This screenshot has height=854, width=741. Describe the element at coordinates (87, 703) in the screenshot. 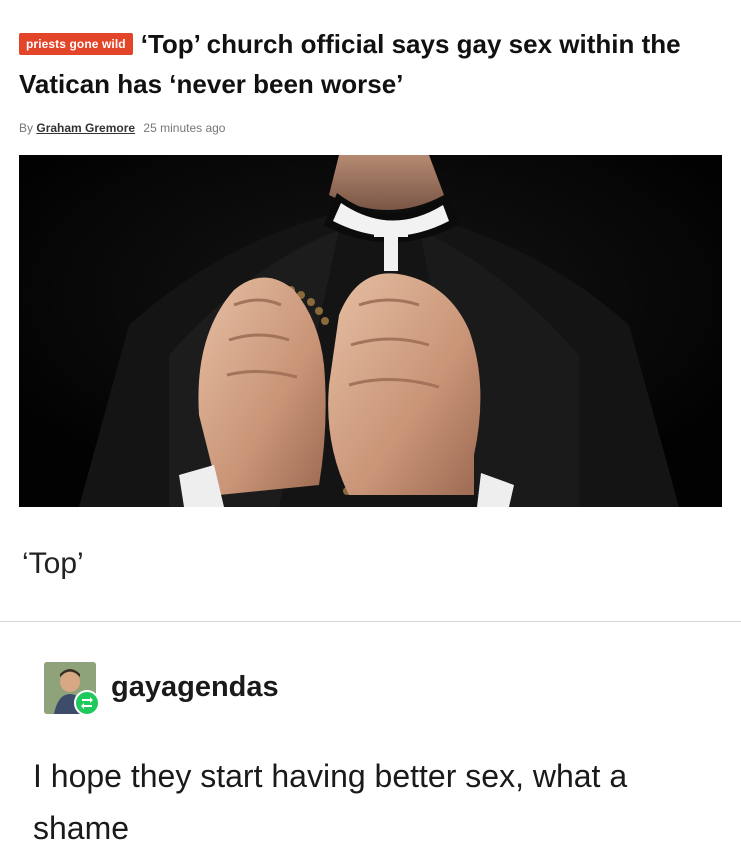

I see `reblog-icon` at that location.